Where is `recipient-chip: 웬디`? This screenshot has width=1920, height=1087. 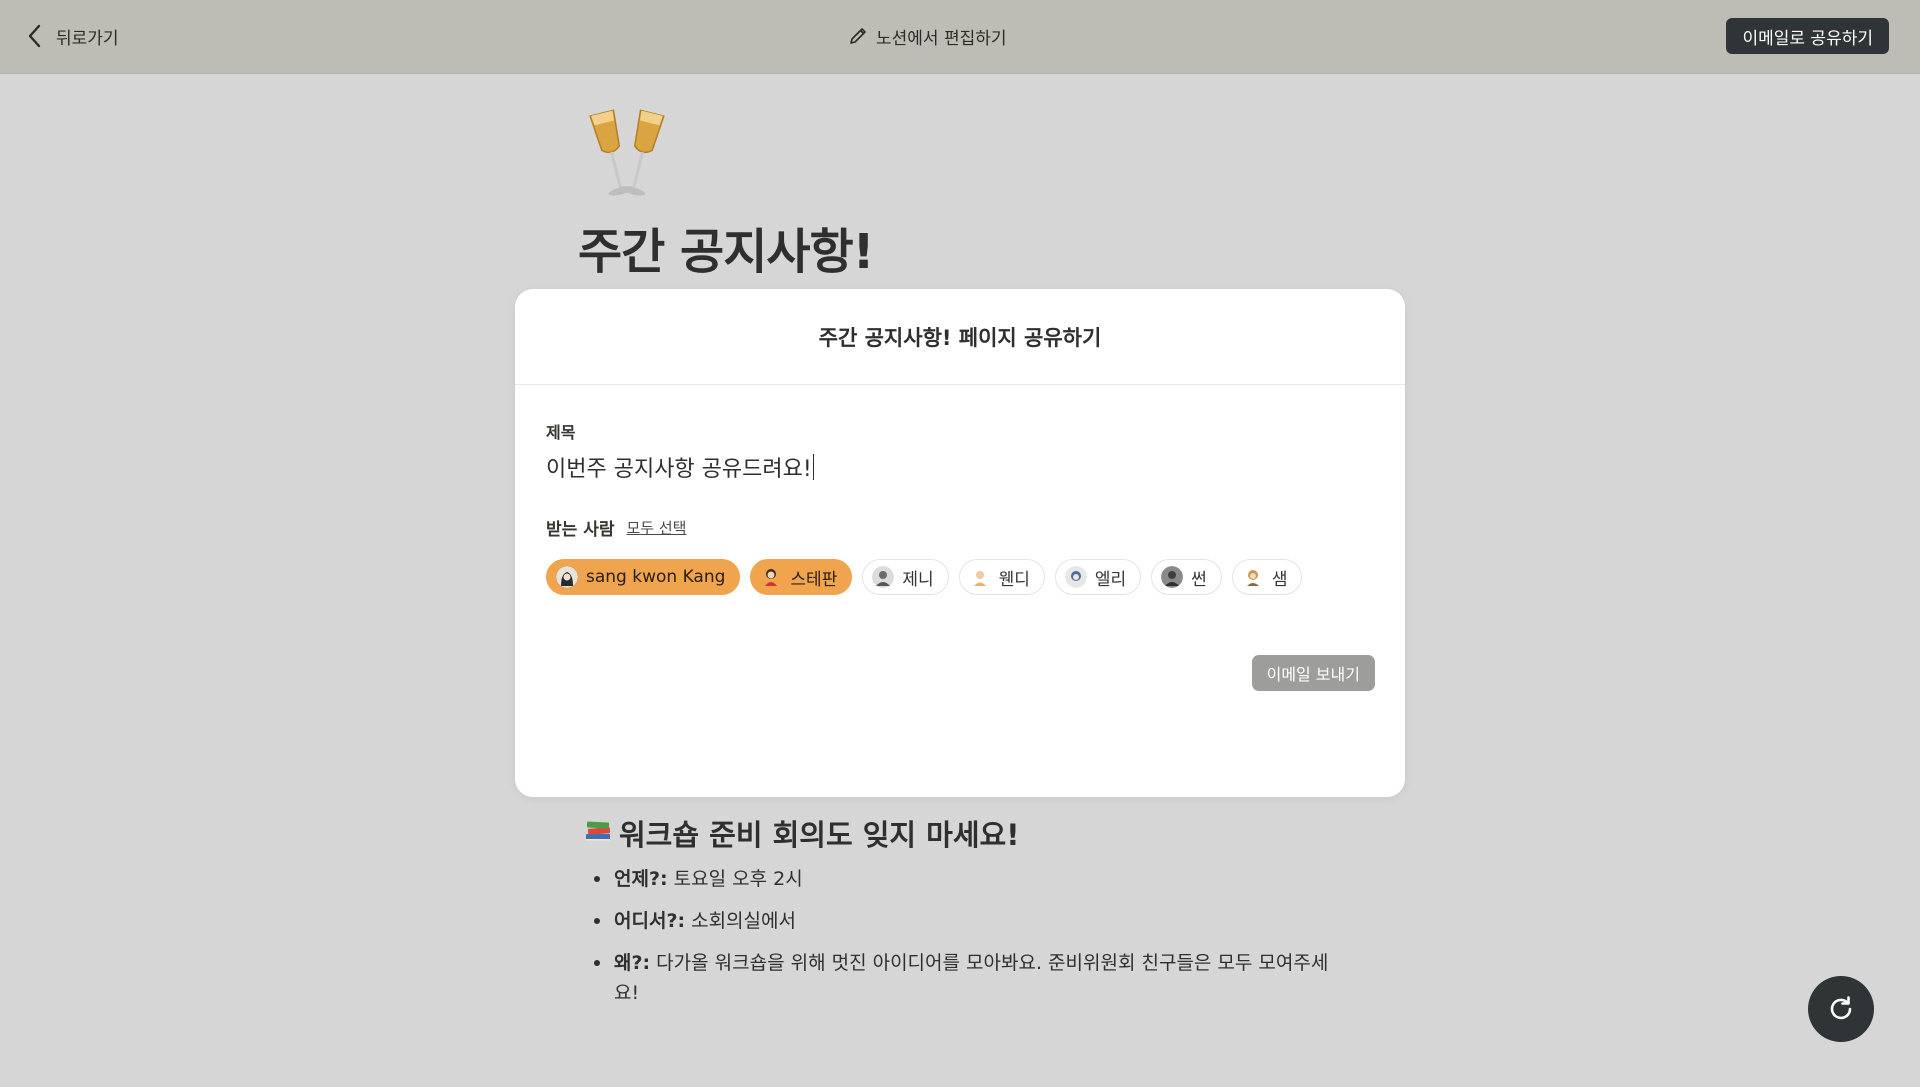 recipient-chip: 웬디 is located at coordinates (1001, 577).